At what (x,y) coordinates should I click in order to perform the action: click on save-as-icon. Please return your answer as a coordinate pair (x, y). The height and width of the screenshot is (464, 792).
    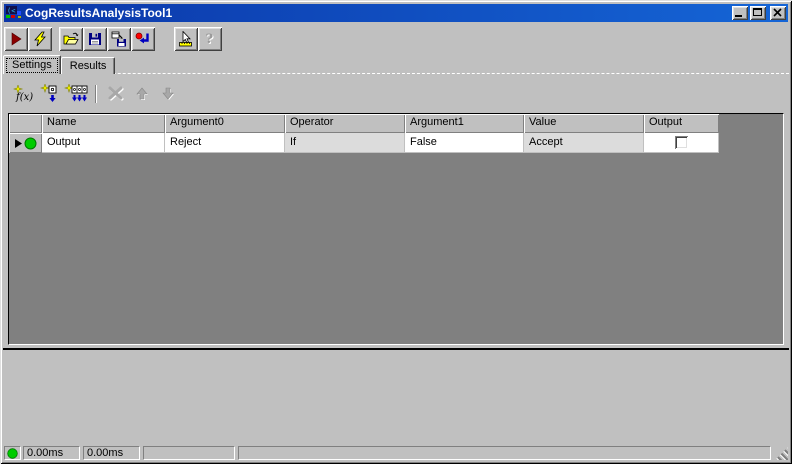
    Looking at the image, I should click on (118, 39).